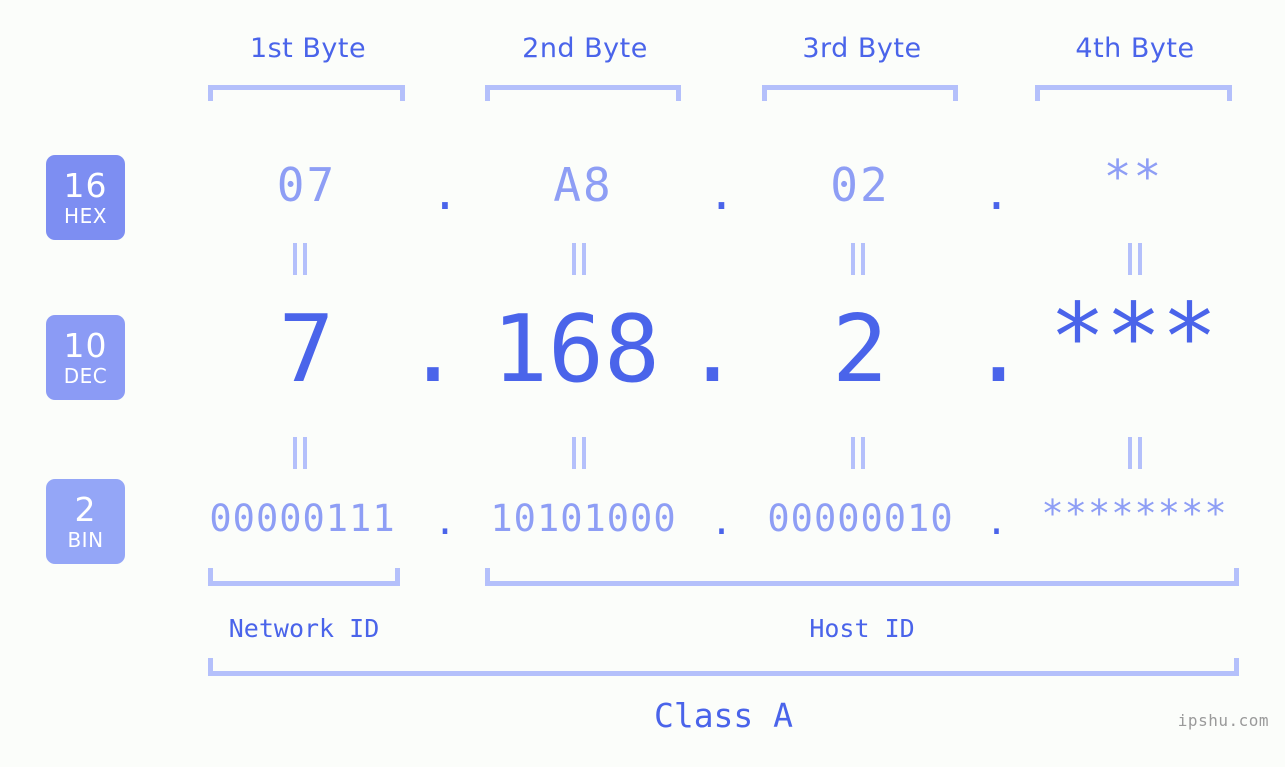 This screenshot has width=1285, height=767. I want to click on bin-byte-3: 00000010, so click(860, 518).